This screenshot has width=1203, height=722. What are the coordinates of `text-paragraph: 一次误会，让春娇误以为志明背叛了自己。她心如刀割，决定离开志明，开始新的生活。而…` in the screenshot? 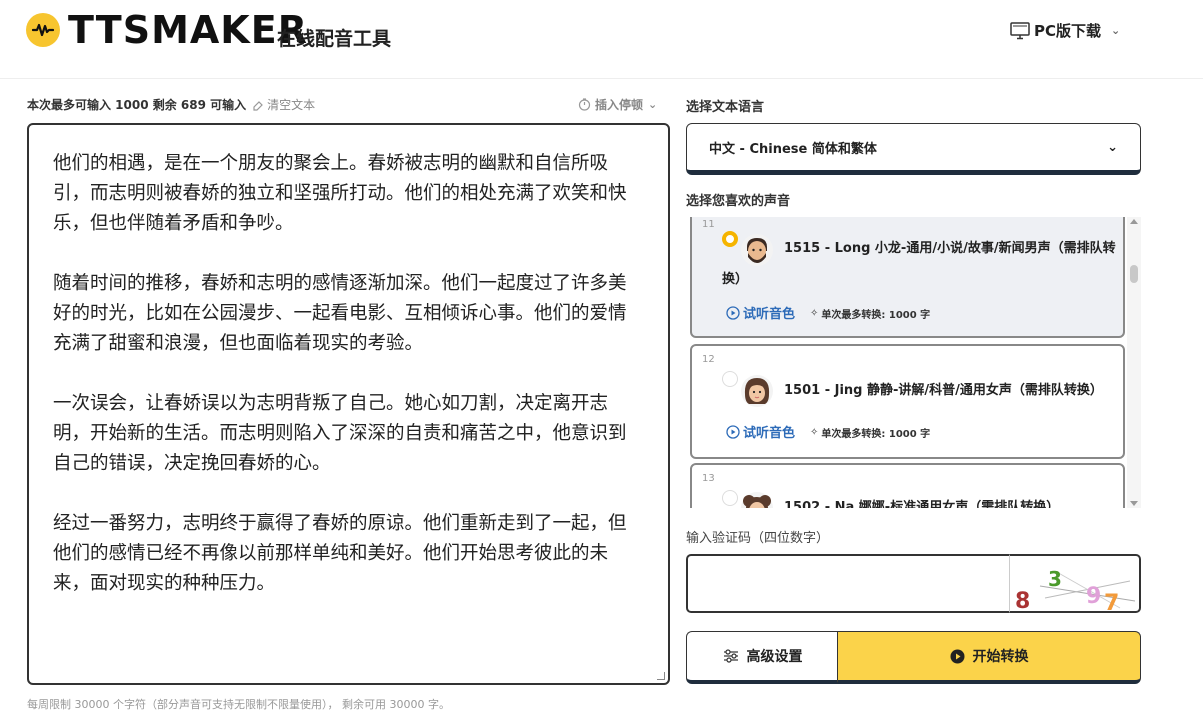 It's located at (340, 433).